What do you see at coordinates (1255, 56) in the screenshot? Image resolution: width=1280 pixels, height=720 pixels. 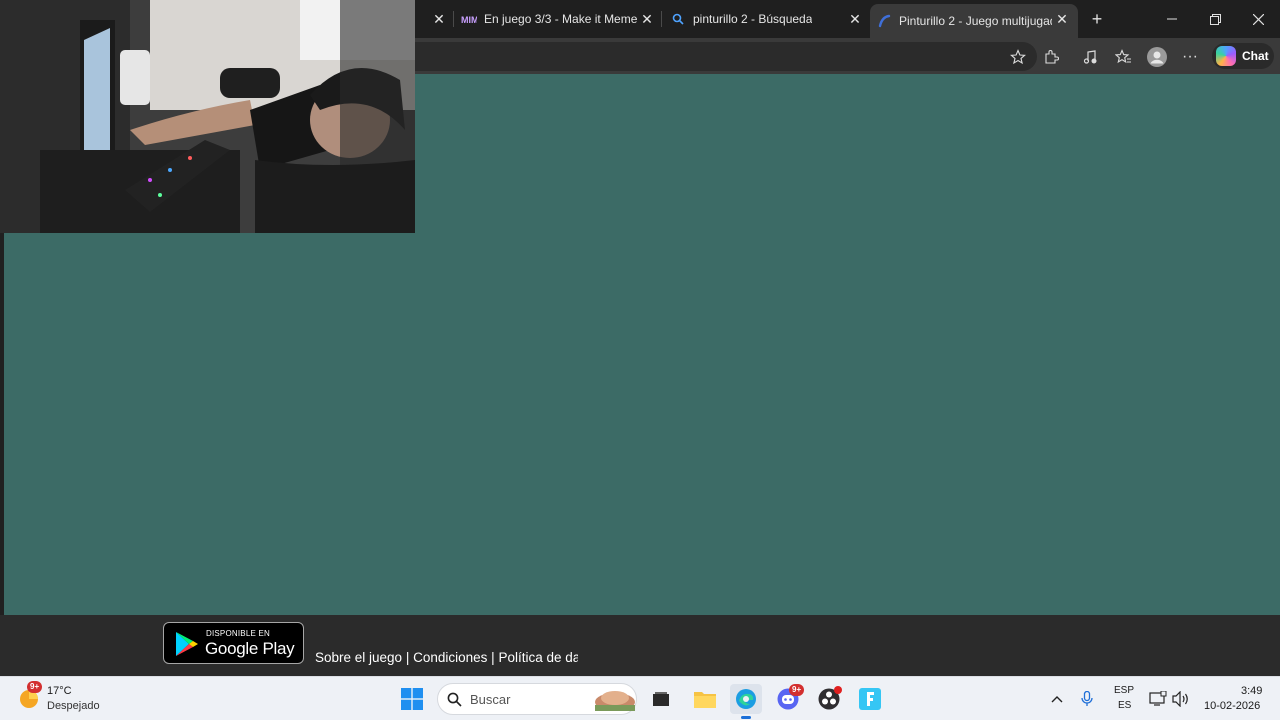 I see `chat-label: Chat` at bounding box center [1255, 56].